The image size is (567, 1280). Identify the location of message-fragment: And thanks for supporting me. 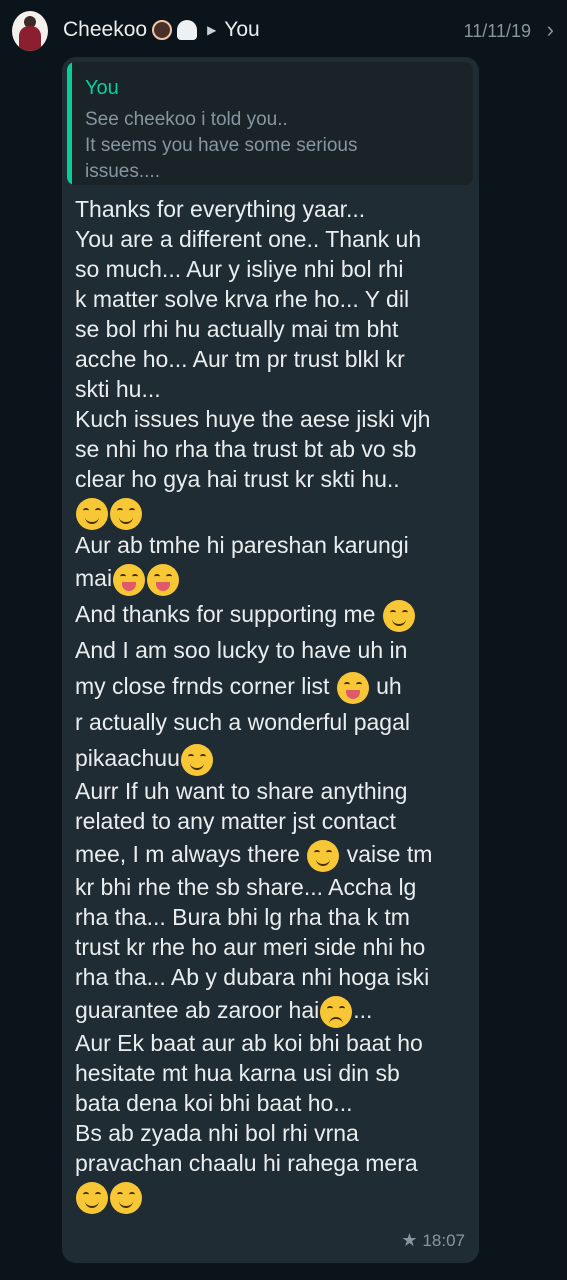
(225, 614).